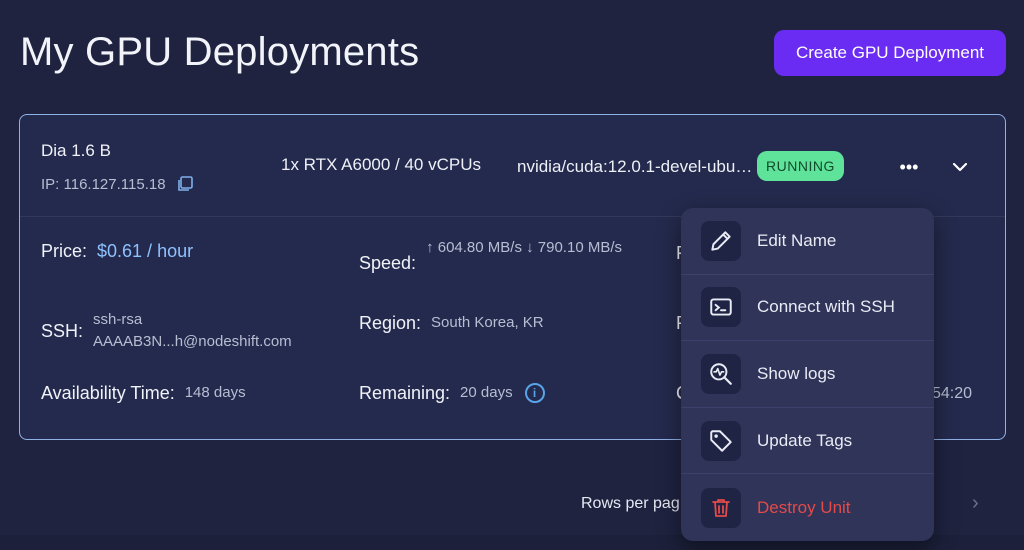 This screenshot has height=550, width=1024. I want to click on remaining-field: Remaining: 20 days i, so click(452, 393).